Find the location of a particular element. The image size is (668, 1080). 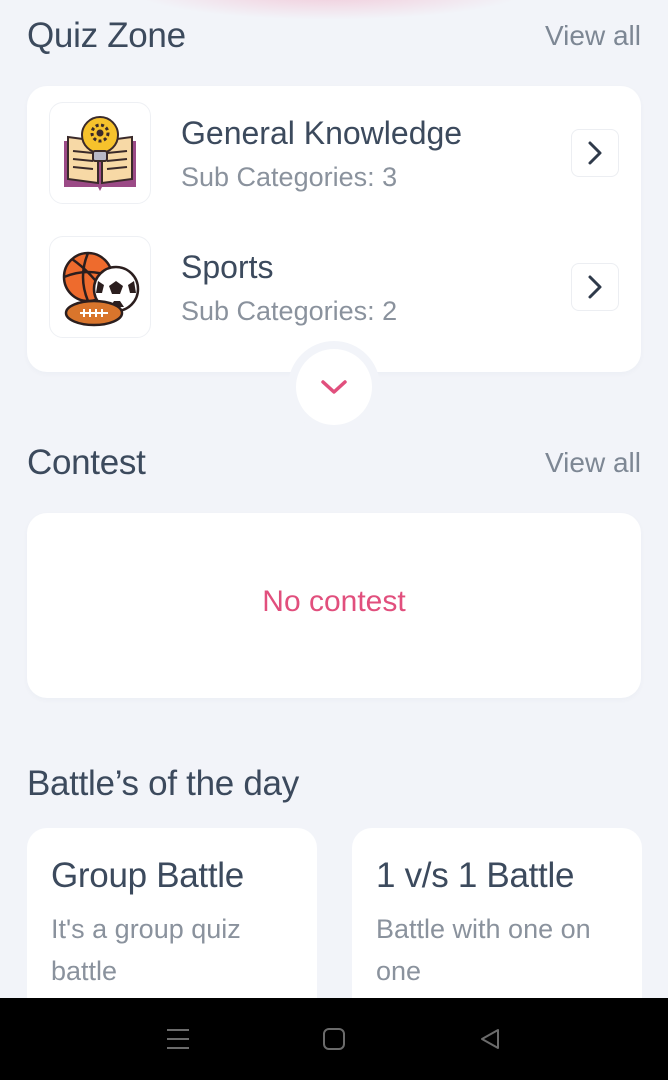

home-button is located at coordinates (334, 1039).